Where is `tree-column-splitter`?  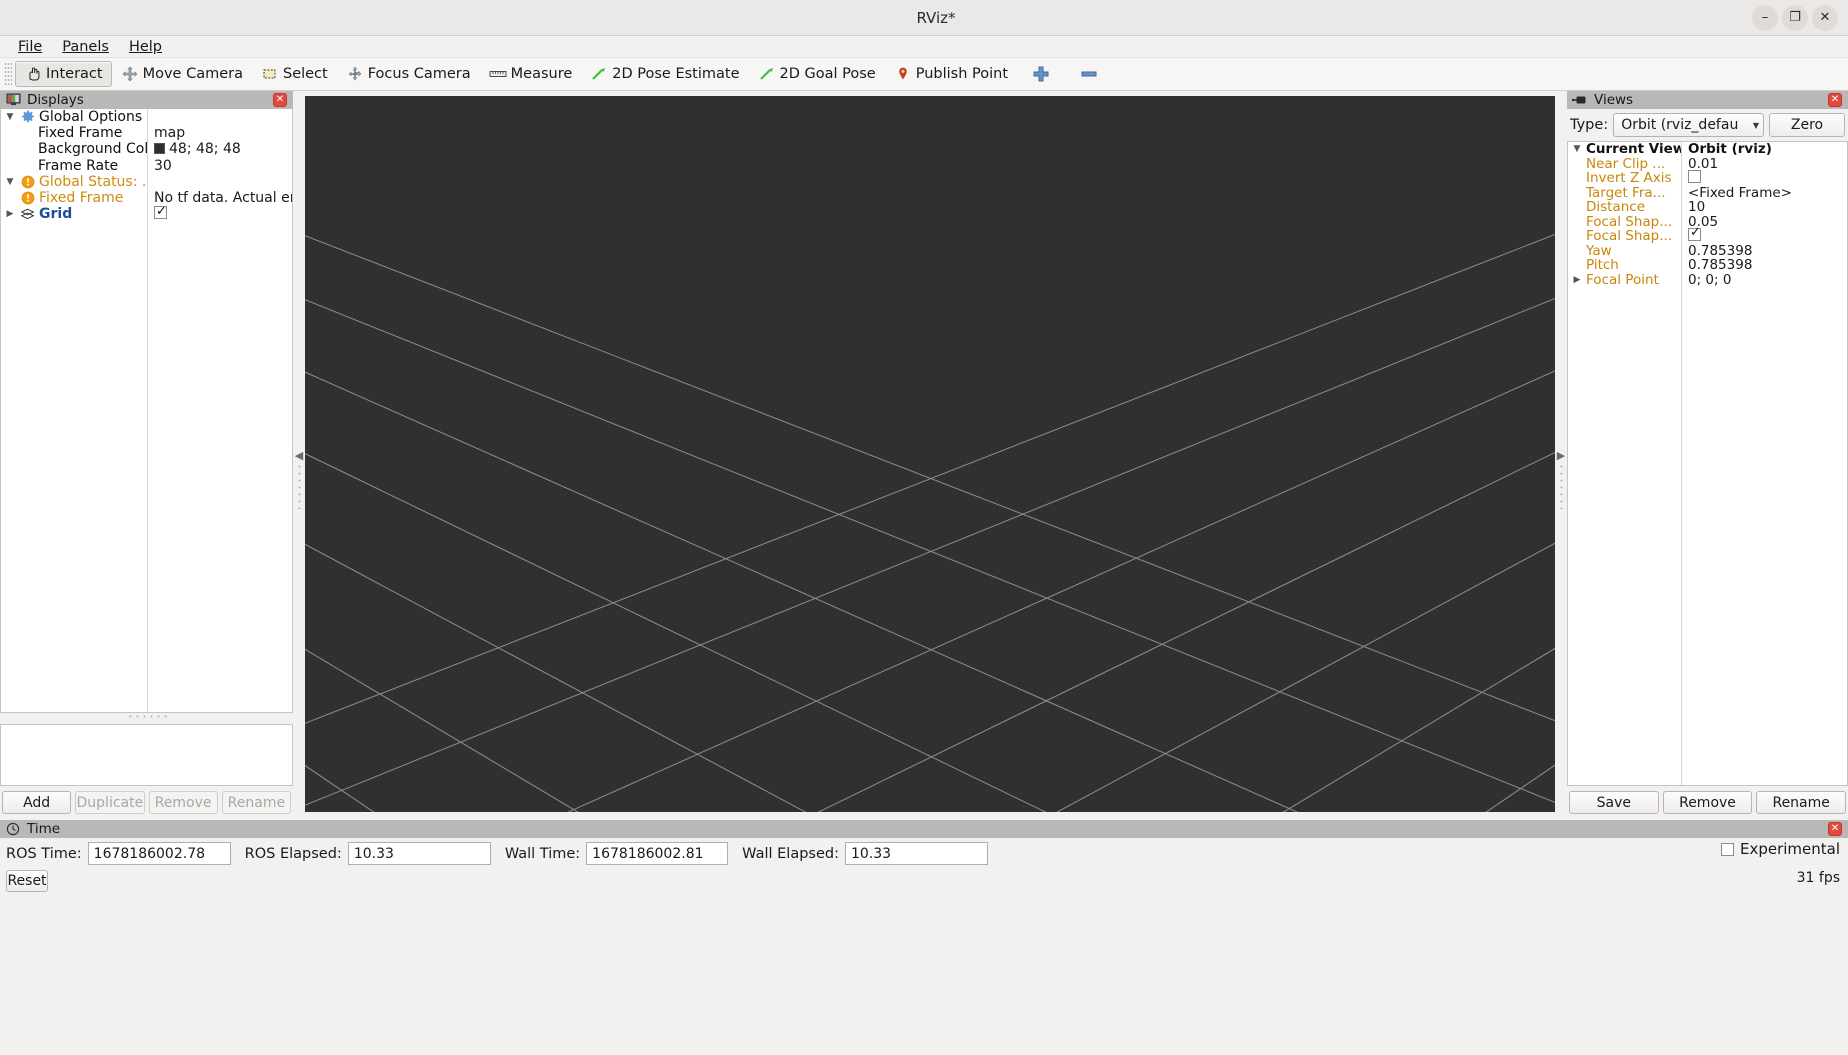
tree-column-splitter is located at coordinates (147, 410).